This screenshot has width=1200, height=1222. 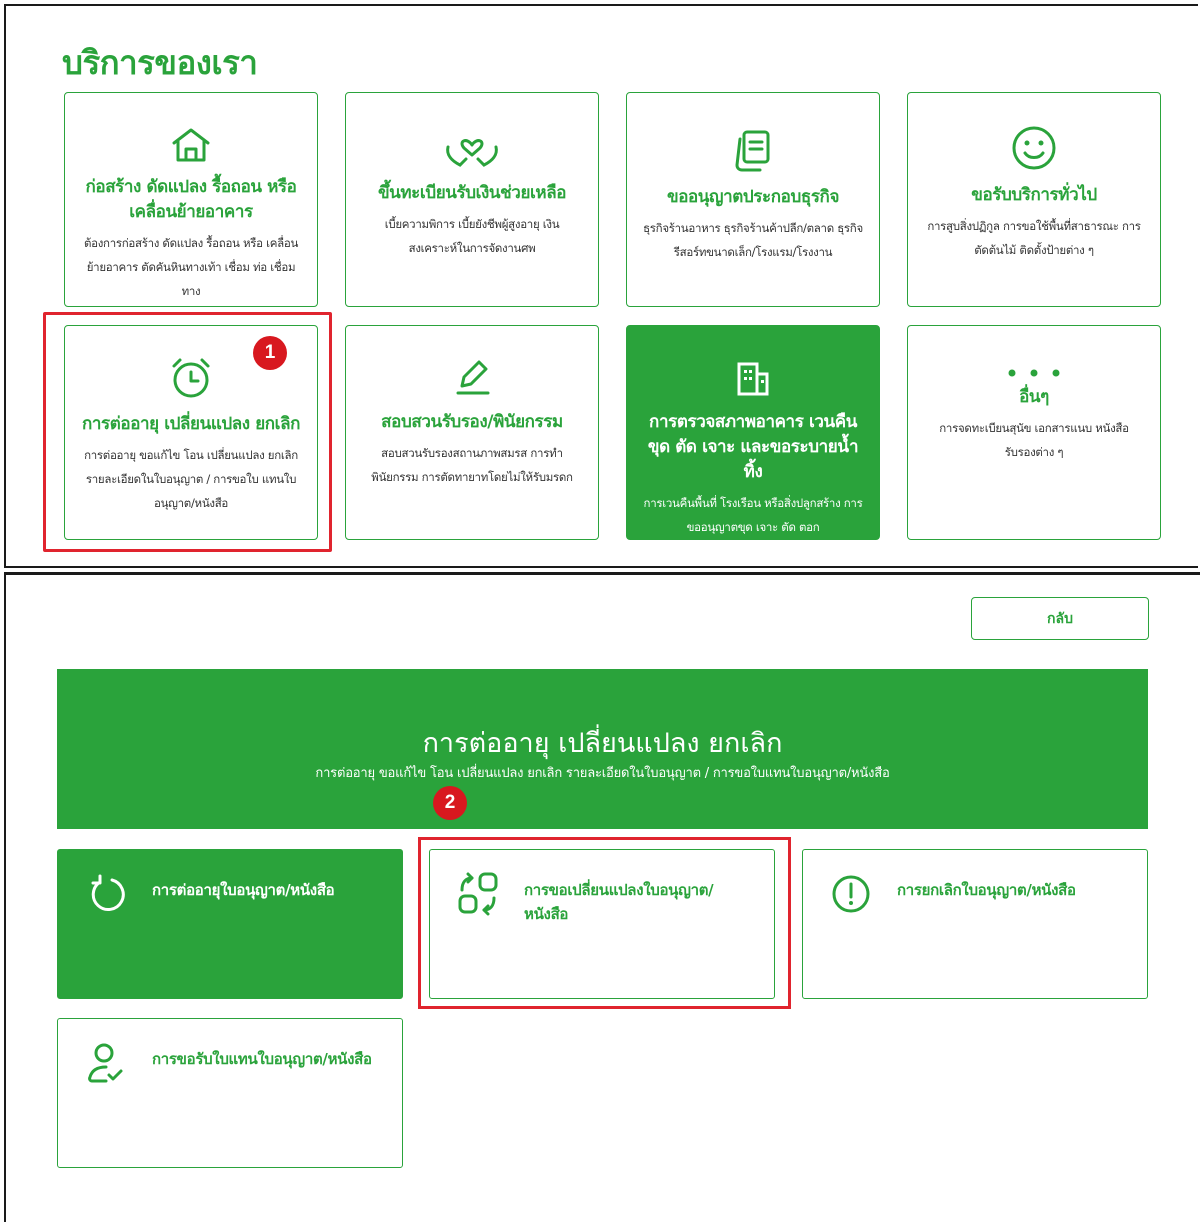 What do you see at coordinates (187, 432) in the screenshot?
I see `step-1-highlight` at bounding box center [187, 432].